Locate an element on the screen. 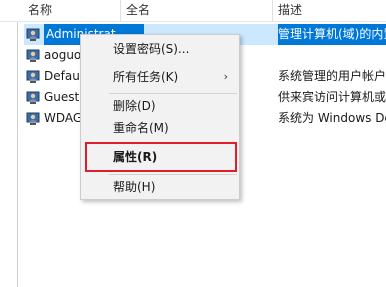 Image resolution: width=386 pixels, height=287 pixels. column-header-description: 描述 is located at coordinates (290, 10).